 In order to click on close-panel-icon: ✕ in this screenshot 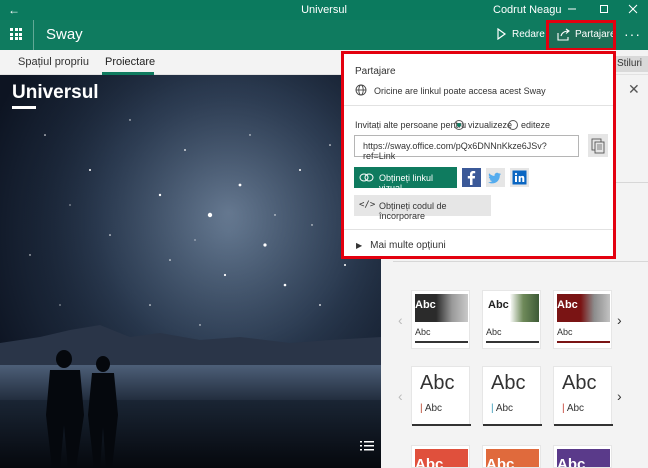, I will do `click(634, 89)`.